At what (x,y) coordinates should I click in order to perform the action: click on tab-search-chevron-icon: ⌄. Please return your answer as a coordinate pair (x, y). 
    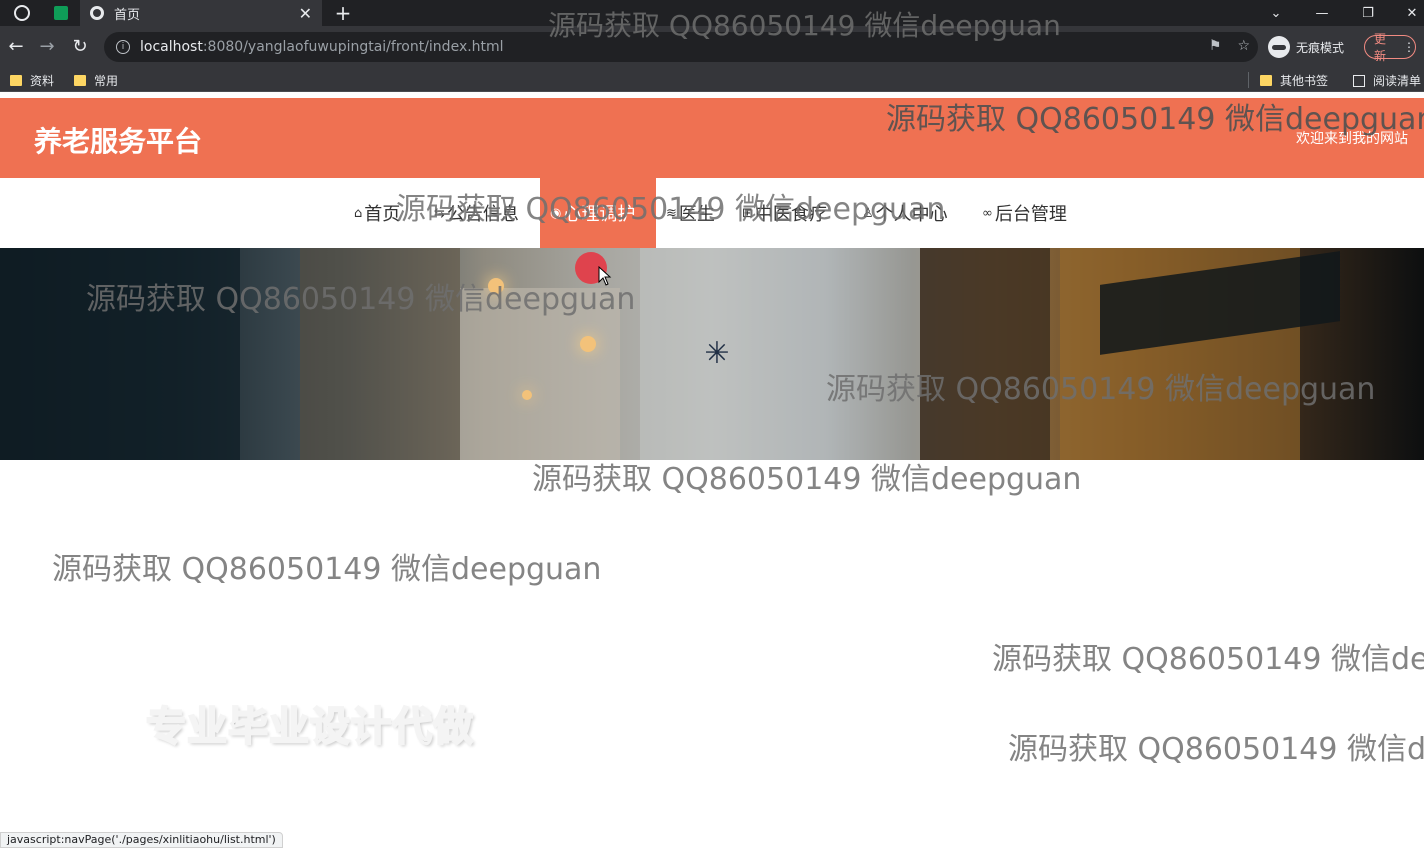
    Looking at the image, I should click on (1276, 13).